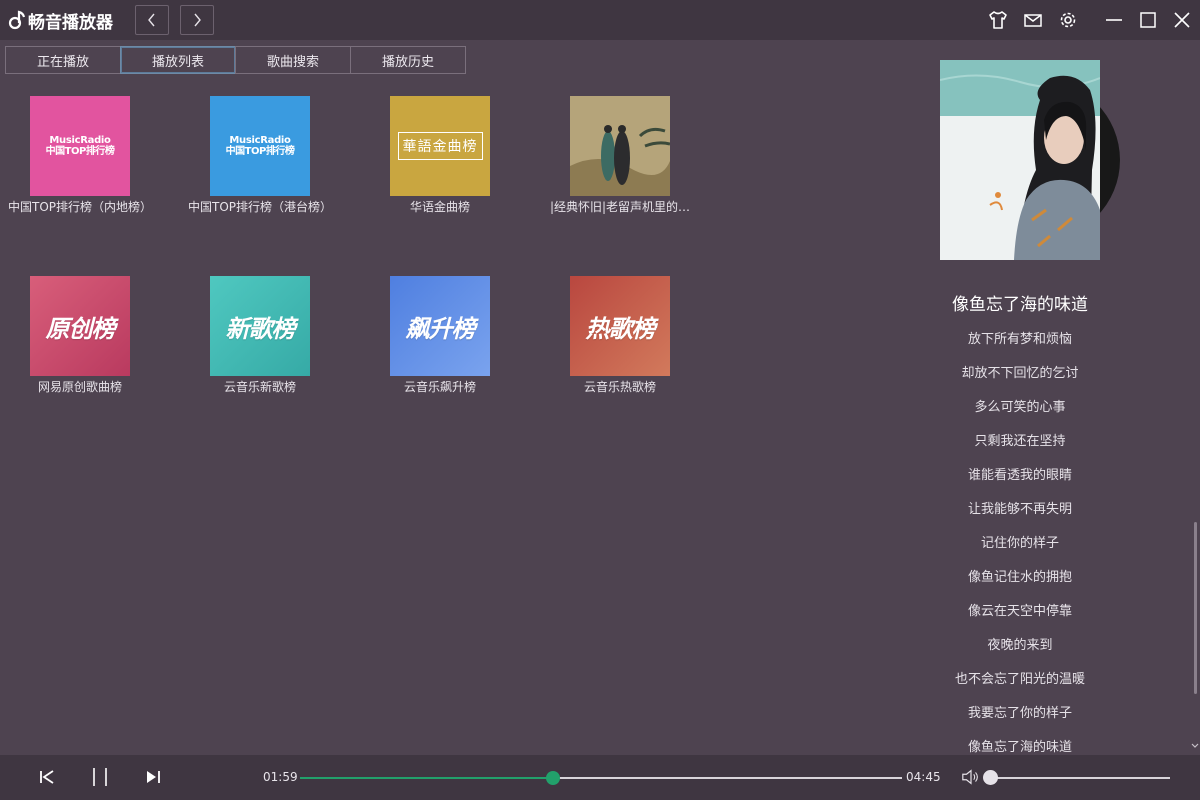 Image resolution: width=1200 pixels, height=800 pixels. I want to click on playlist-card: 飙升榜 云音乐飙升榜, so click(450, 341).